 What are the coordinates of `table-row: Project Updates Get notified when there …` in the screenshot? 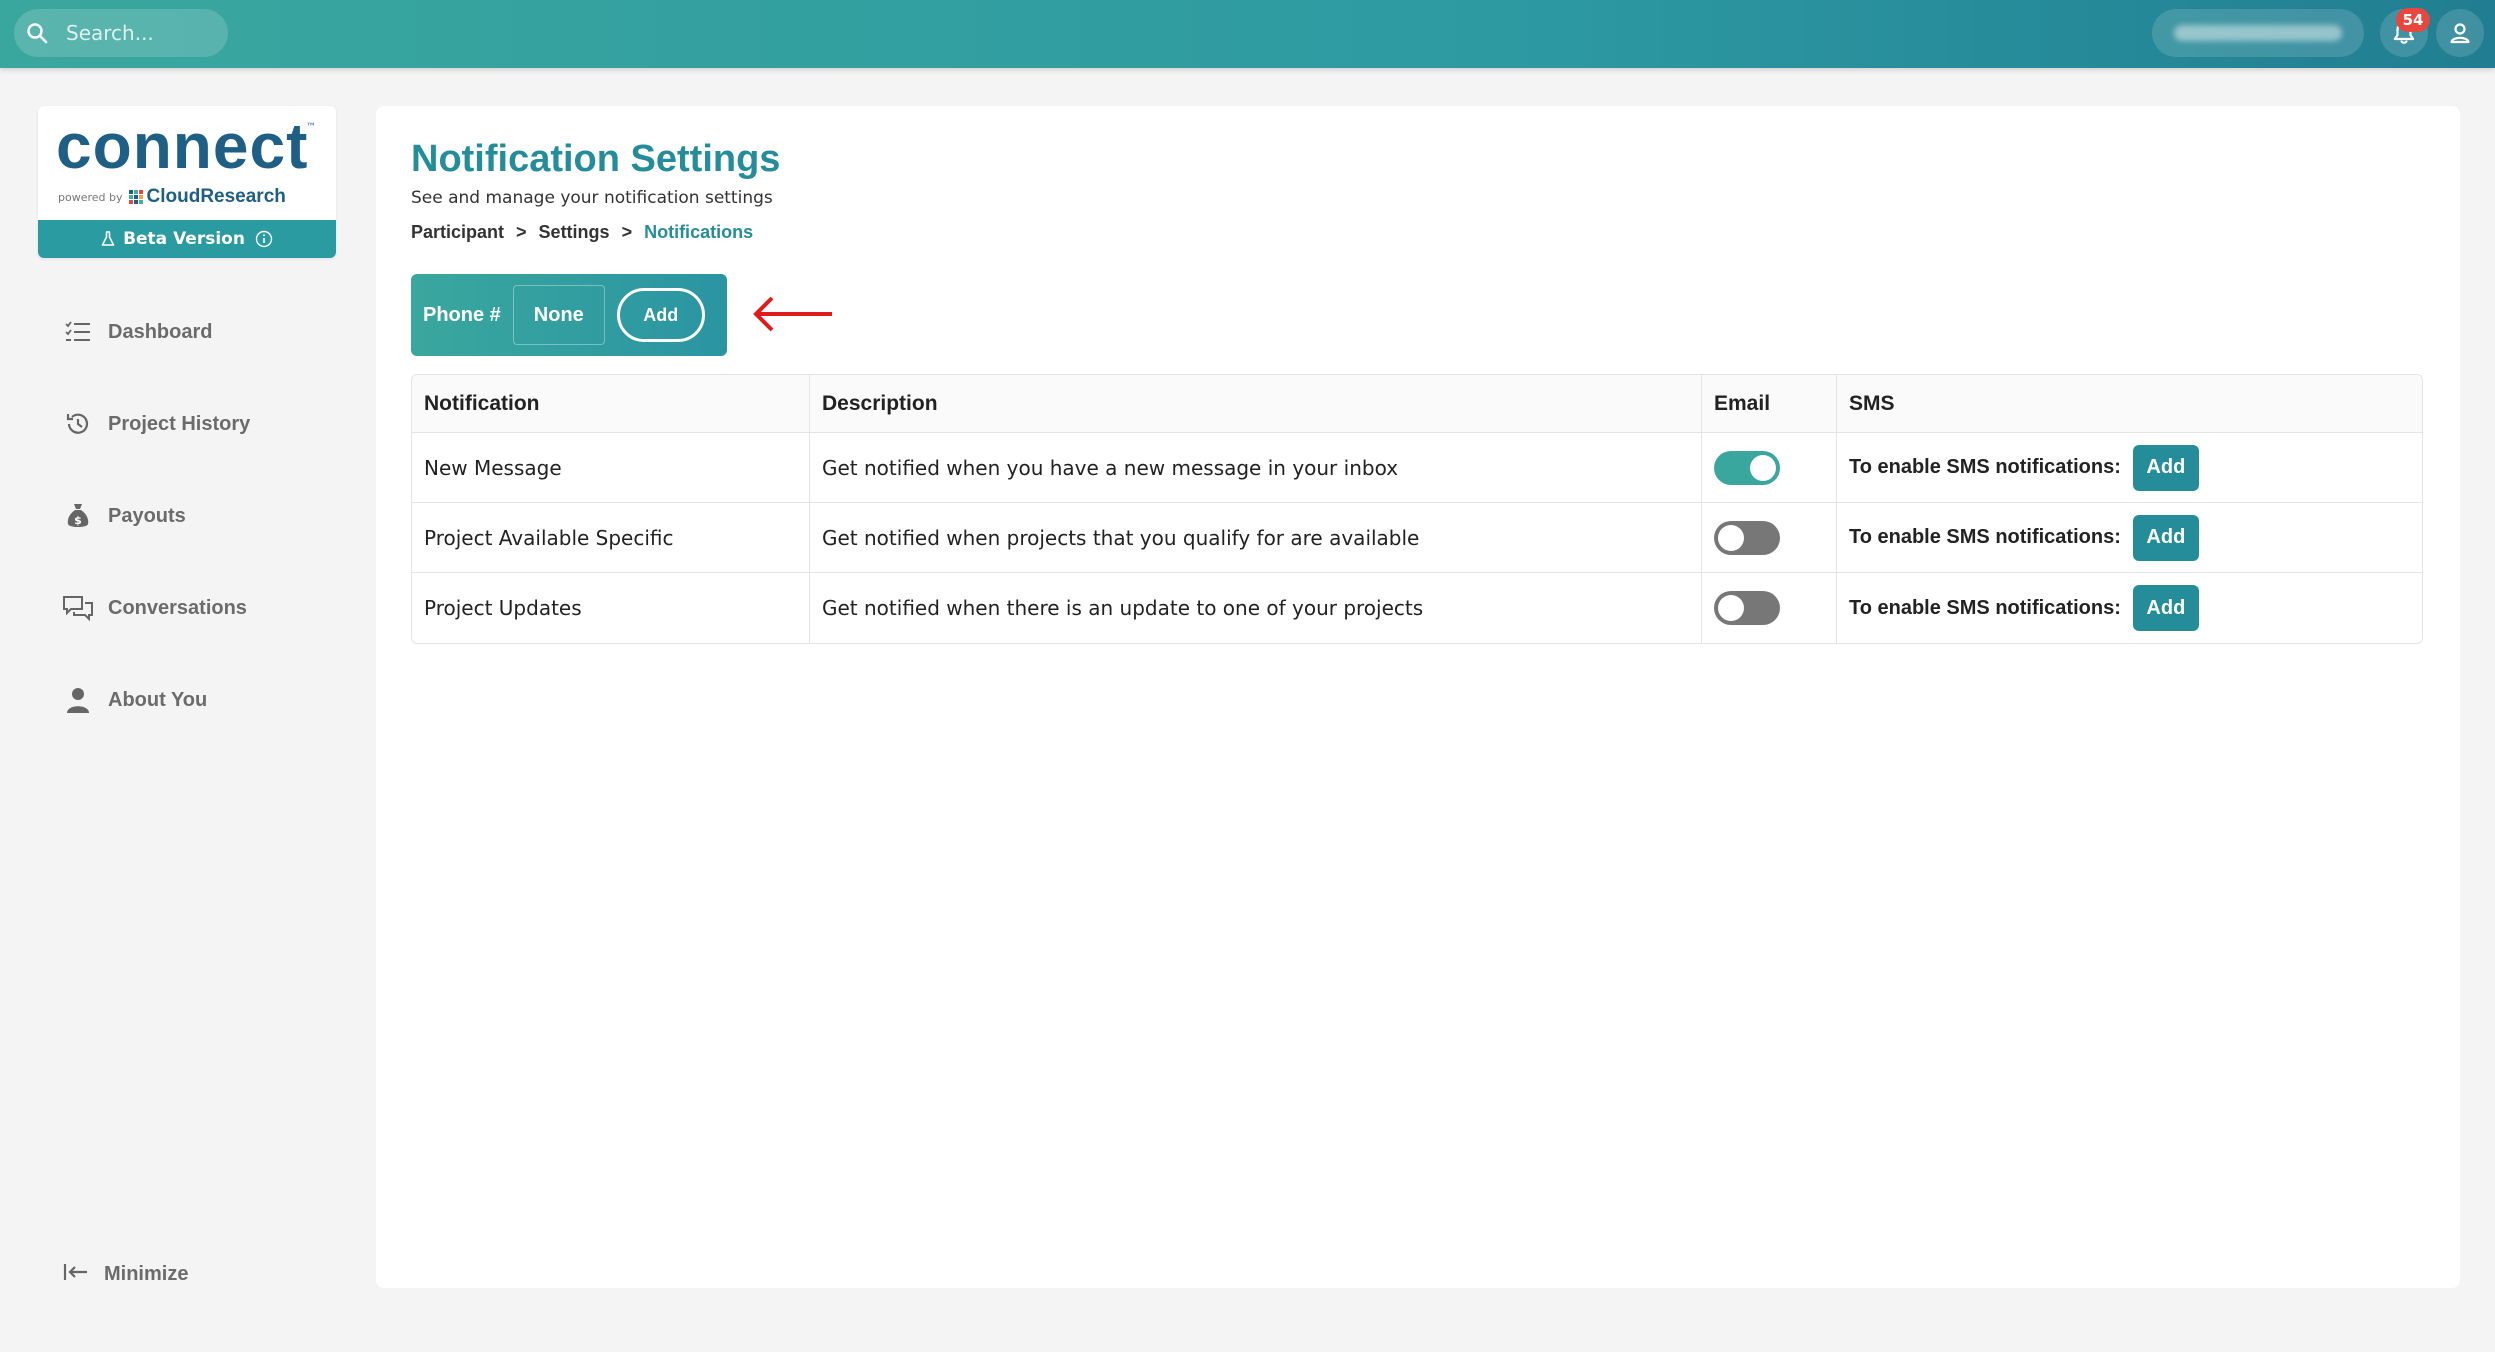 It's located at (1417, 608).